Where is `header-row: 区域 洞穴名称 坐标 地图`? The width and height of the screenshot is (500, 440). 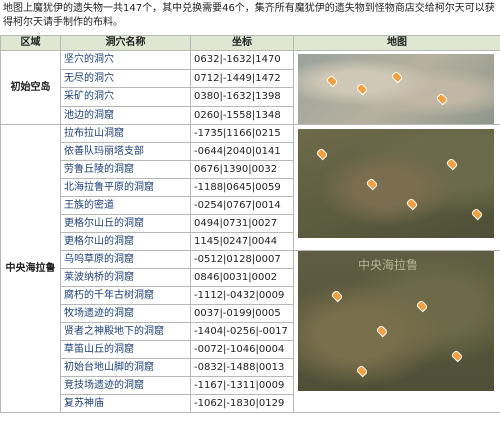 header-row: 区域 洞穴名称 坐标 地图 is located at coordinates (250, 43).